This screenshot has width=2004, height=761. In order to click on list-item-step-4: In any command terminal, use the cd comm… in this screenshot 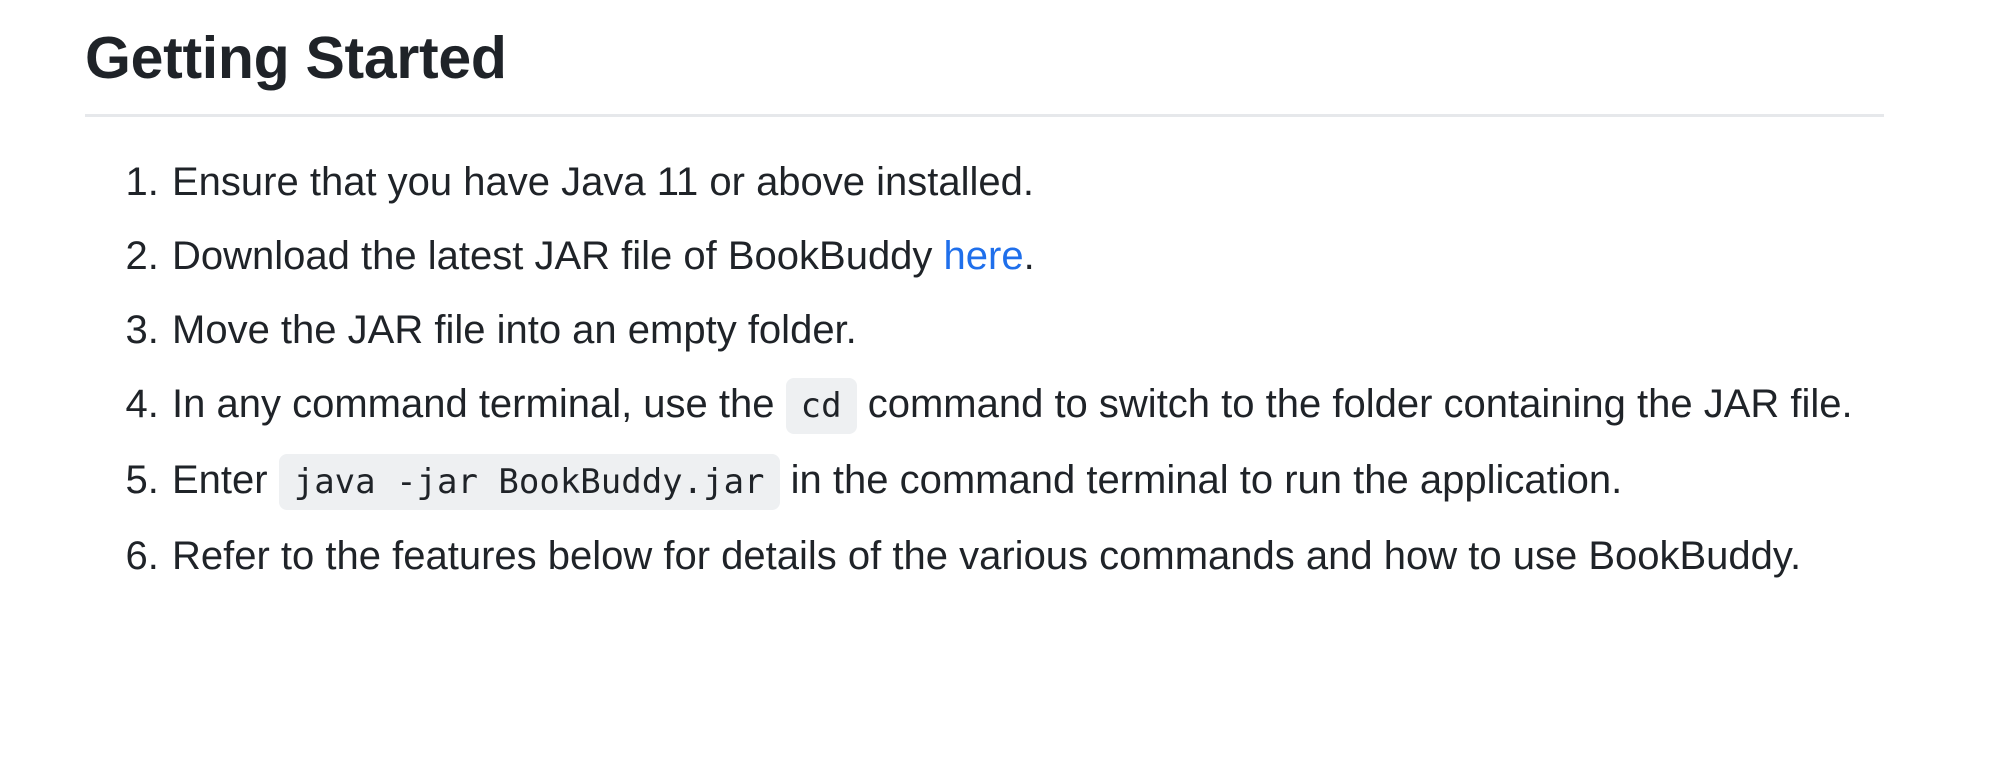, I will do `click(1027, 405)`.